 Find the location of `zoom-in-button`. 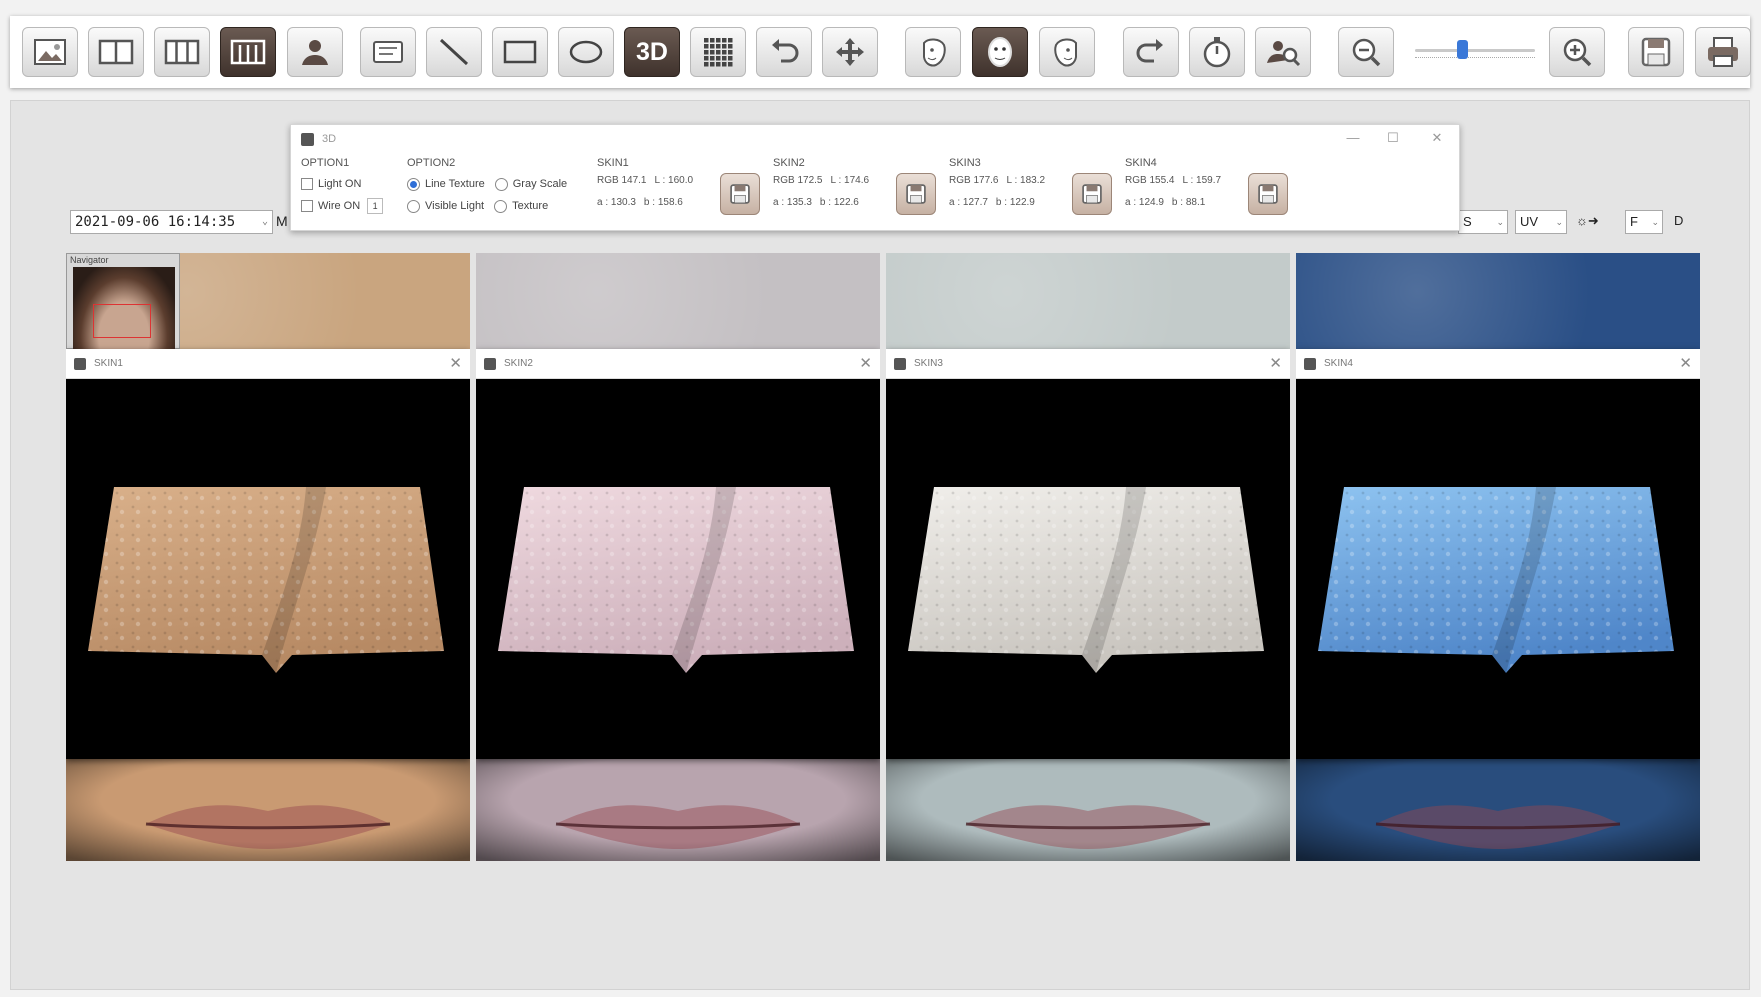

zoom-in-button is located at coordinates (1577, 52).